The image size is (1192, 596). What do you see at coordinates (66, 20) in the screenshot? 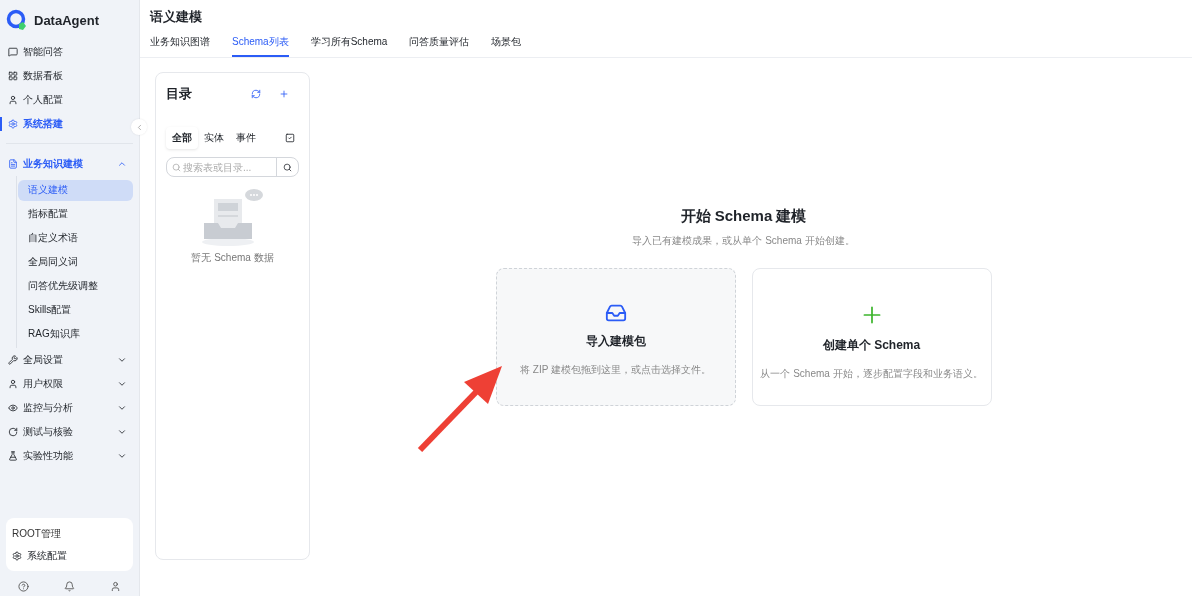
I see `brand-name: DataAgent` at bounding box center [66, 20].